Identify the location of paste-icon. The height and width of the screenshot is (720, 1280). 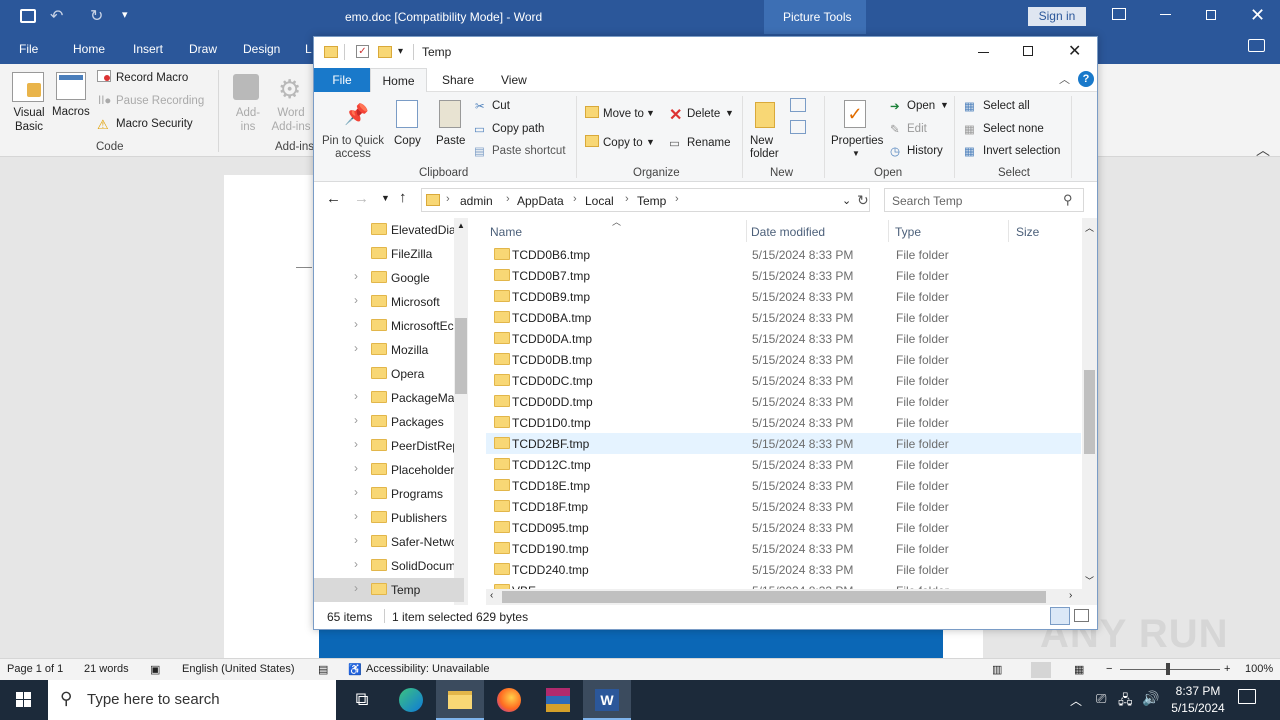
(450, 114).